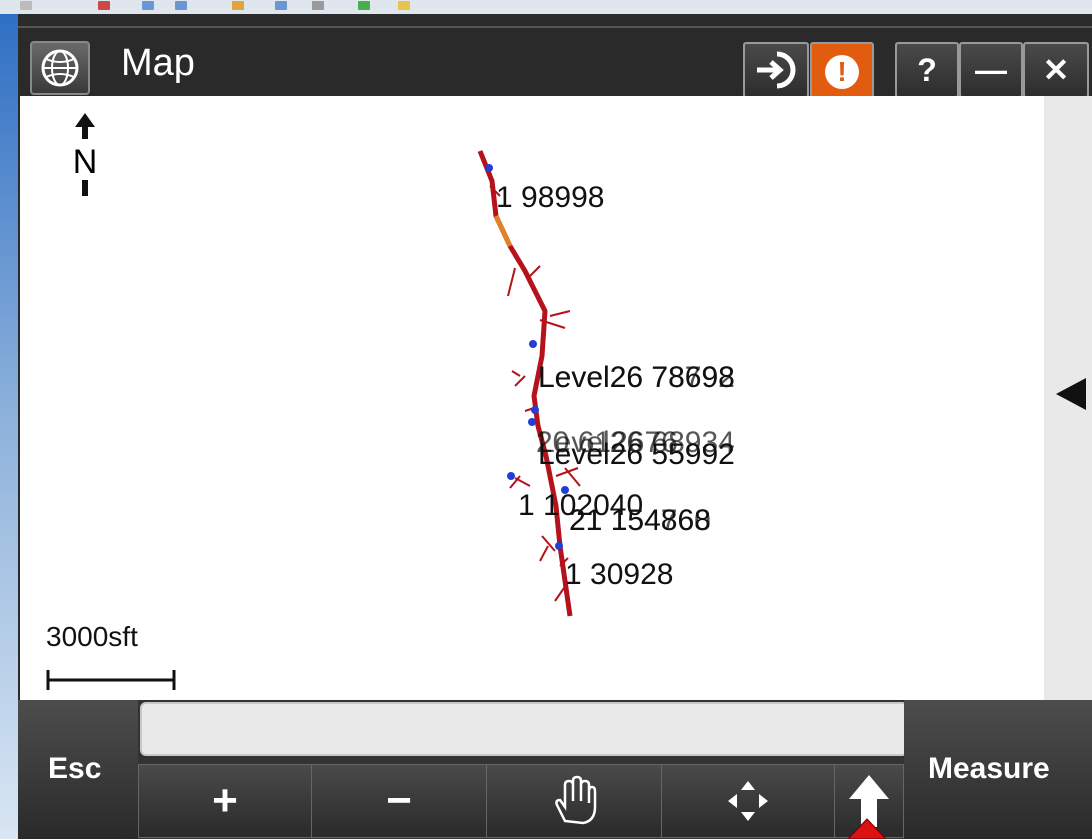 The height and width of the screenshot is (839, 1092). I want to click on esc-button: Esc, so click(78, 769).